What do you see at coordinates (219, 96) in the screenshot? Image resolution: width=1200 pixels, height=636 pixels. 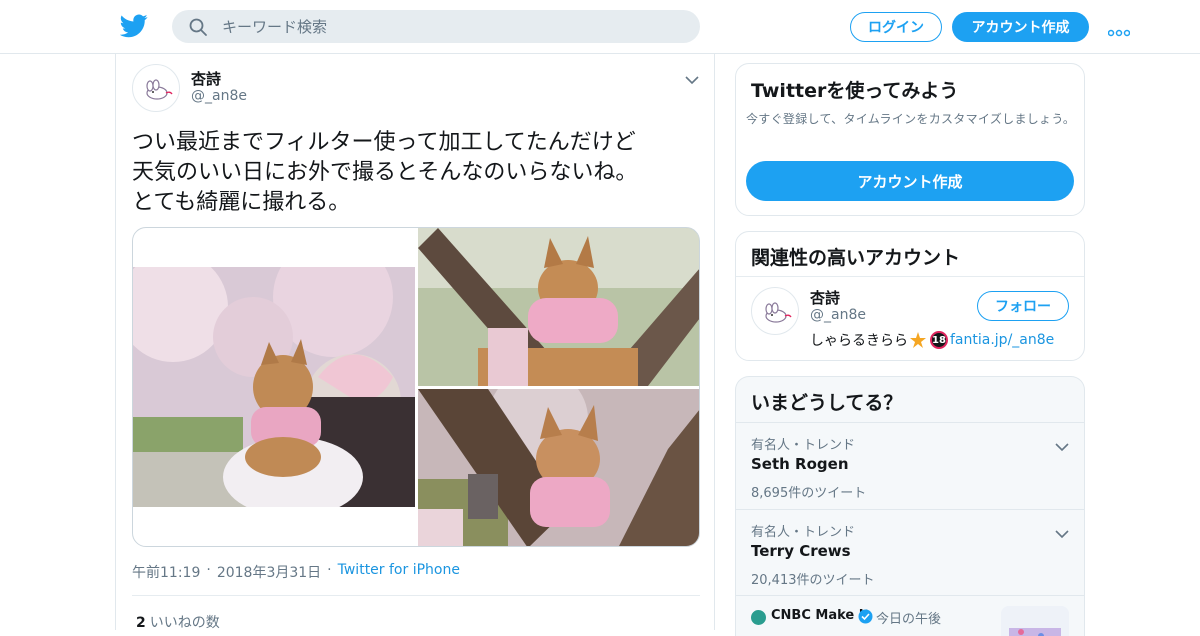 I see `author-handle: @_an8e` at bounding box center [219, 96].